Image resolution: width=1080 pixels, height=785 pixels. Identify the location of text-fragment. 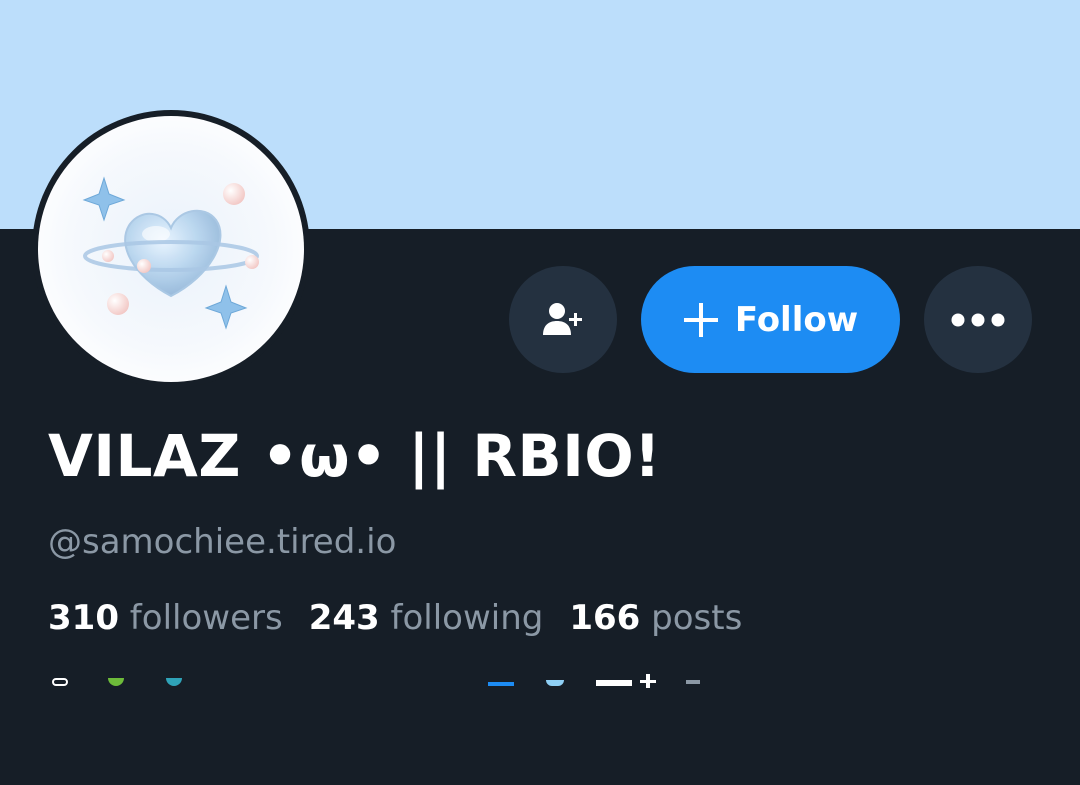
(614, 683).